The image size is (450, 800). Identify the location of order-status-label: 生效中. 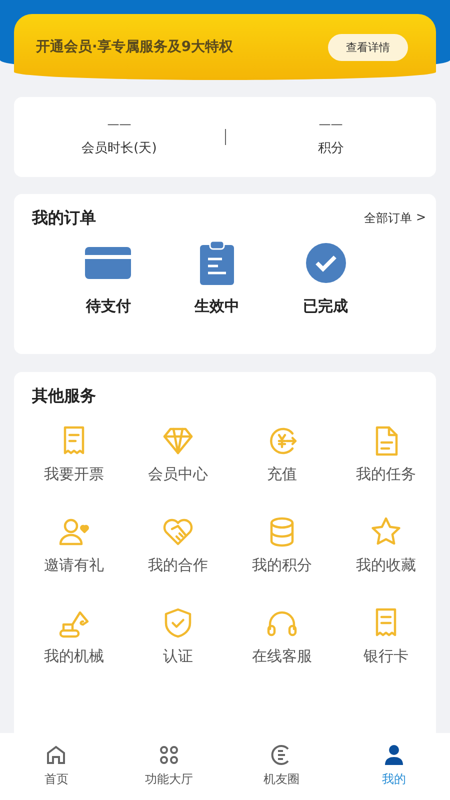
(217, 306).